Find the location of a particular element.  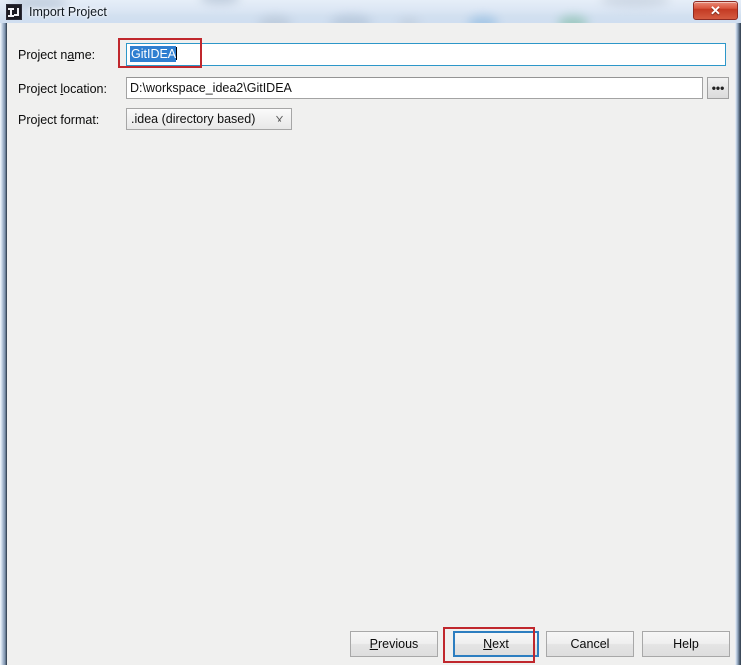

project-location-label-suffix: ocation: is located at coordinates (85, 89).